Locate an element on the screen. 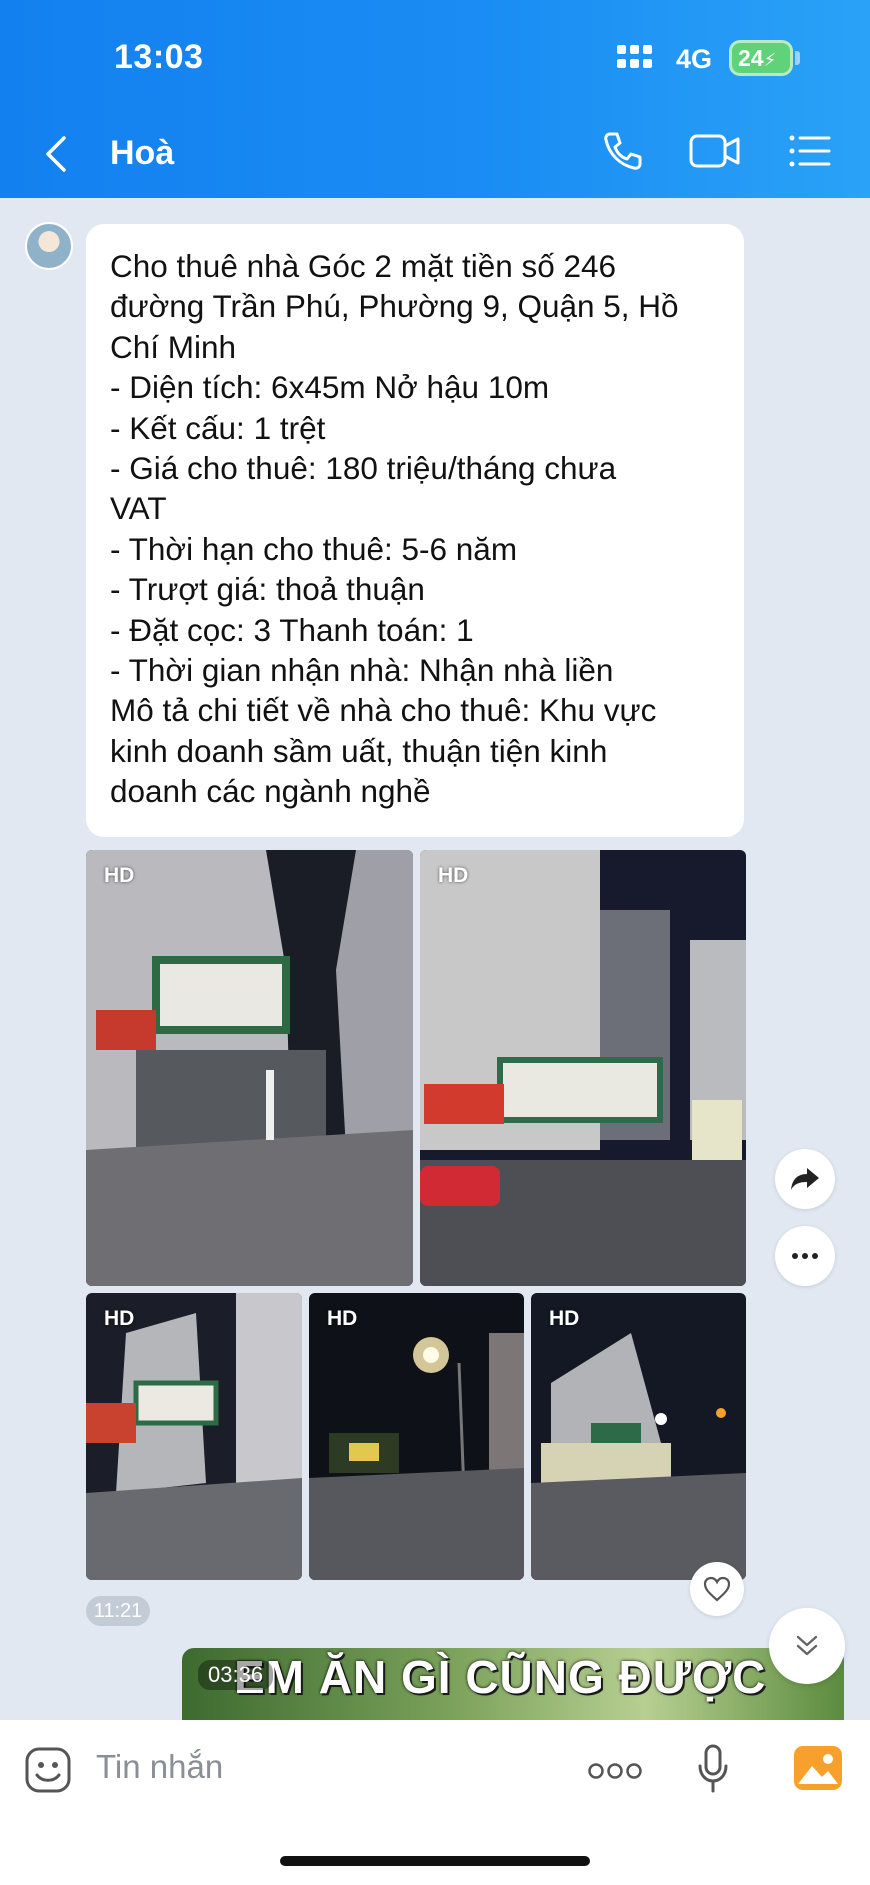 Image resolution: width=870 pixels, height=1885 pixels. home-indicator is located at coordinates (435, 1861).